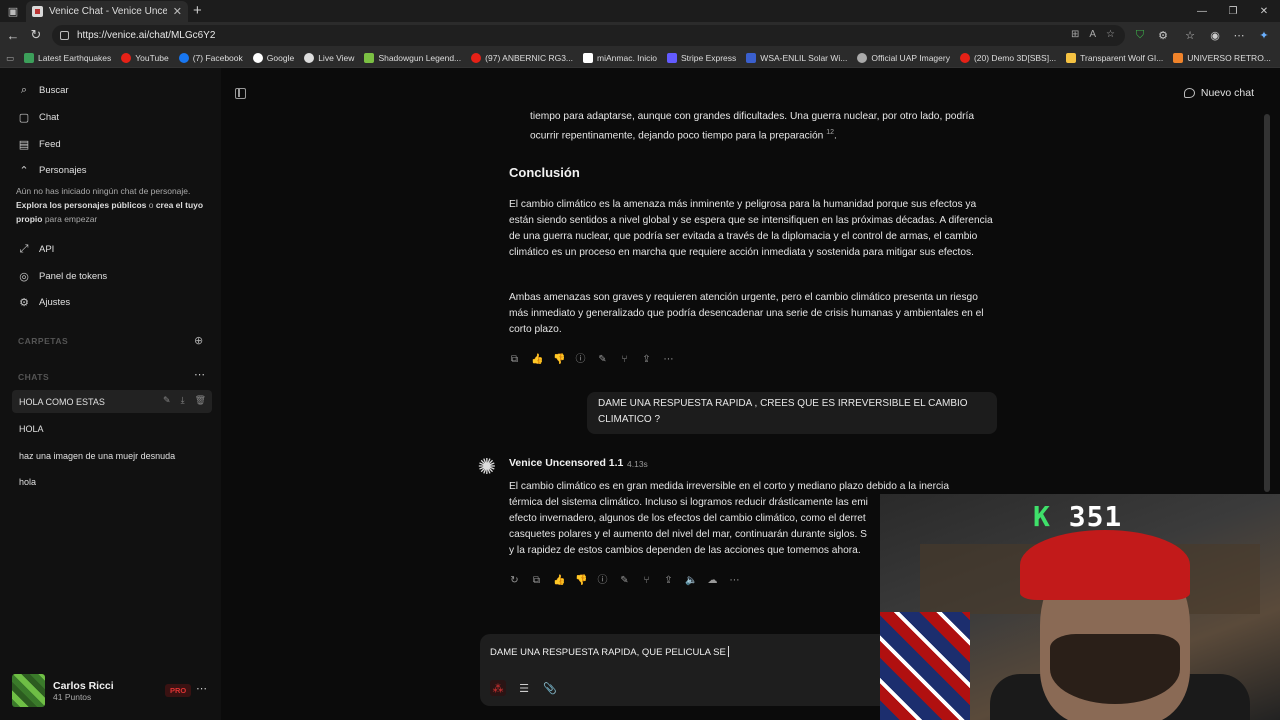 The image size is (1280, 720). Describe the element at coordinates (210, 58) in the screenshot. I see `bookmark-item: (7) Facebook` at that location.